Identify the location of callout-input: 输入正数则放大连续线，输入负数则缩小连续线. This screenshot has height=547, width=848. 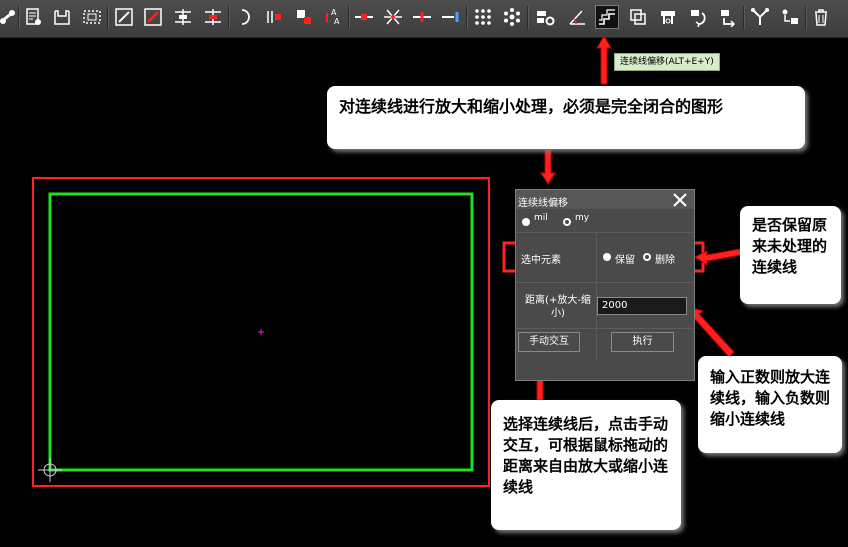
(770, 404).